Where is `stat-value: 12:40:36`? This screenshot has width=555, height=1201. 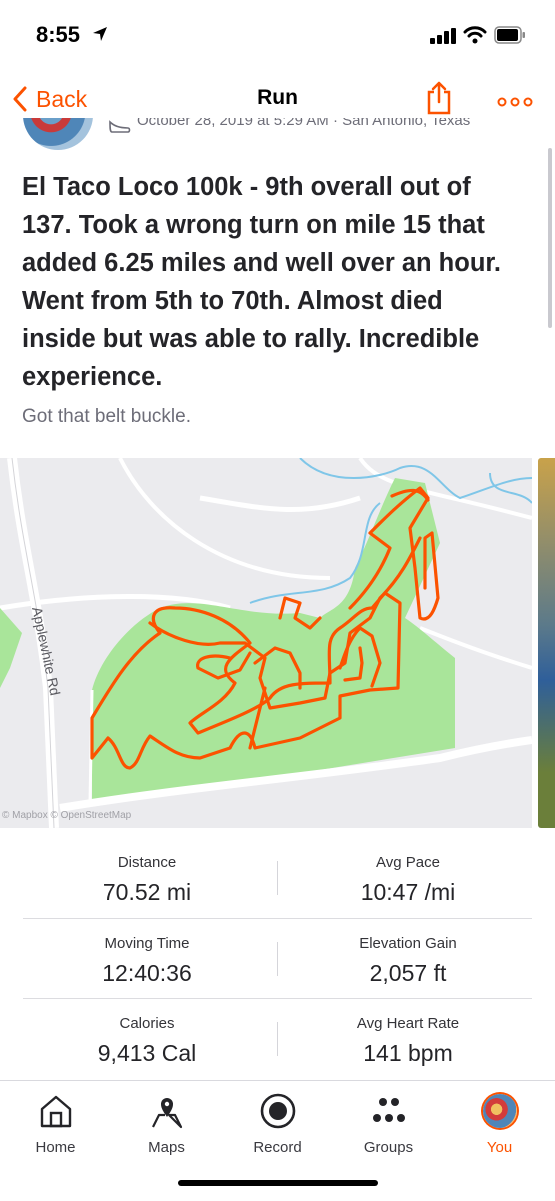 stat-value: 12:40:36 is located at coordinates (147, 973).